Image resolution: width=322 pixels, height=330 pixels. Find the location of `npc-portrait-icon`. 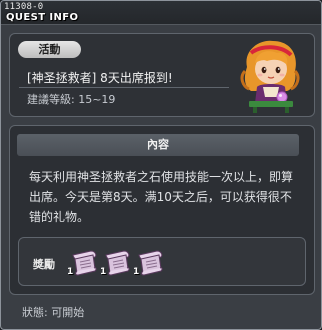

npc-portrait-icon is located at coordinates (269, 75).